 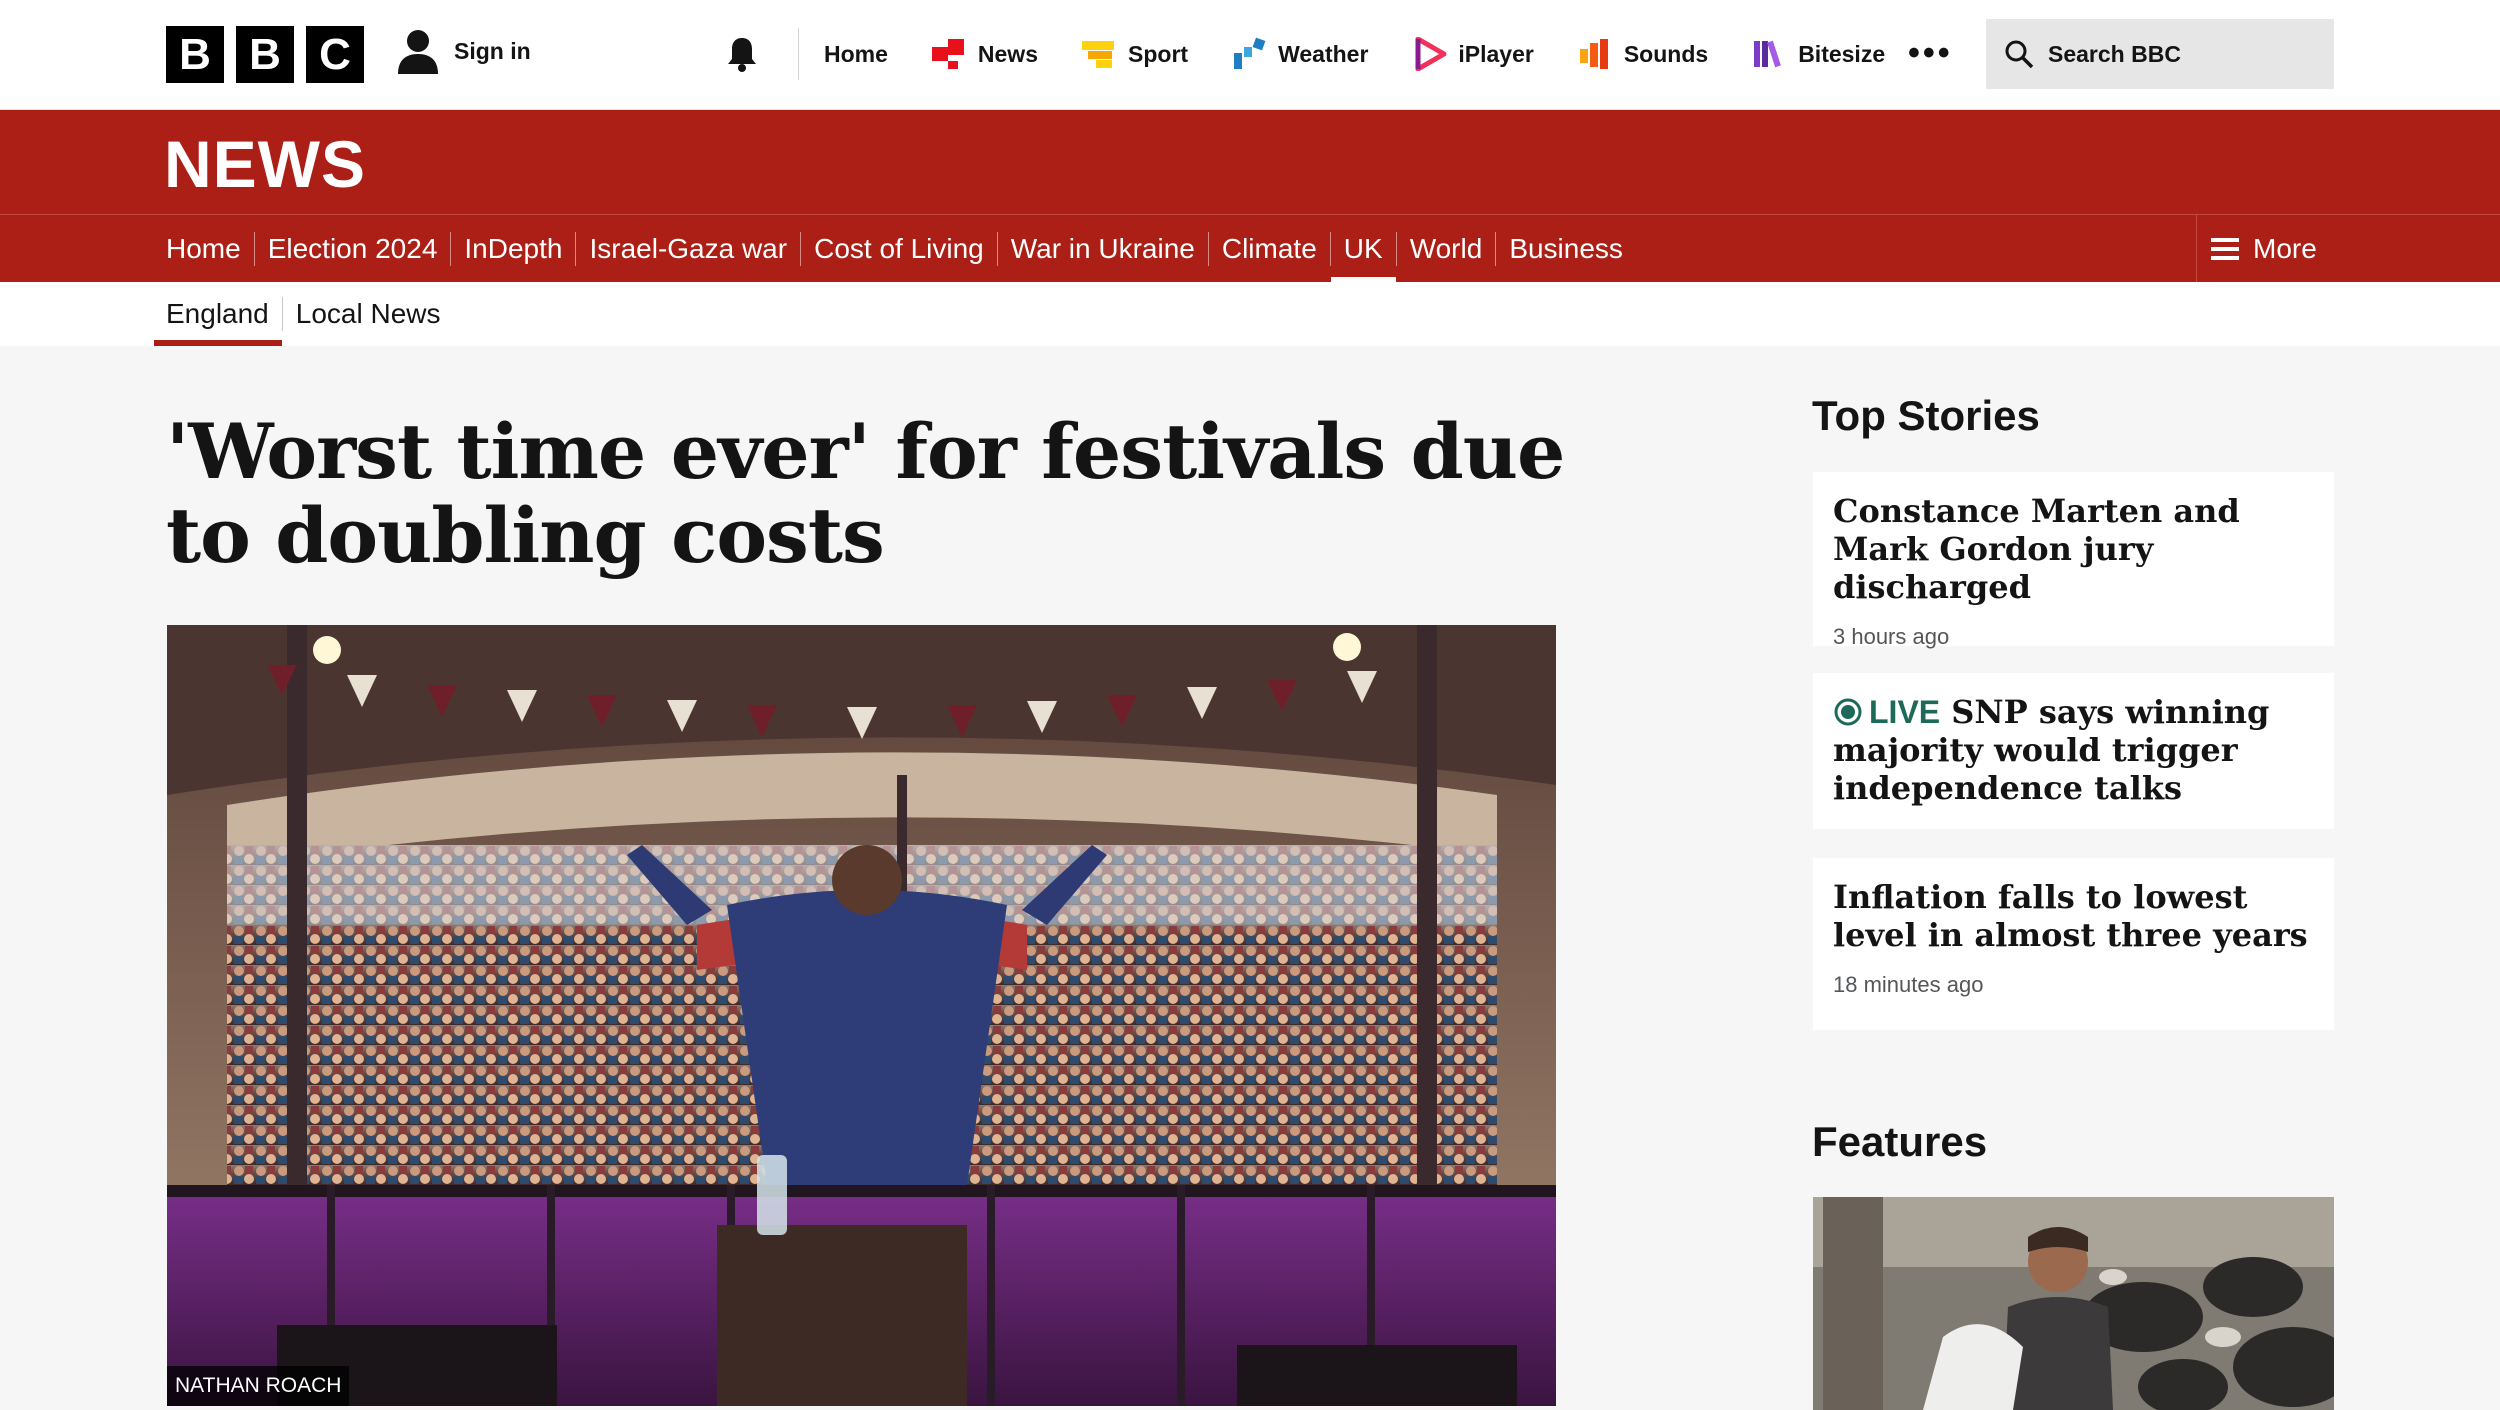 What do you see at coordinates (1268, 249) in the screenshot?
I see `news-nav-climate: Climate` at bounding box center [1268, 249].